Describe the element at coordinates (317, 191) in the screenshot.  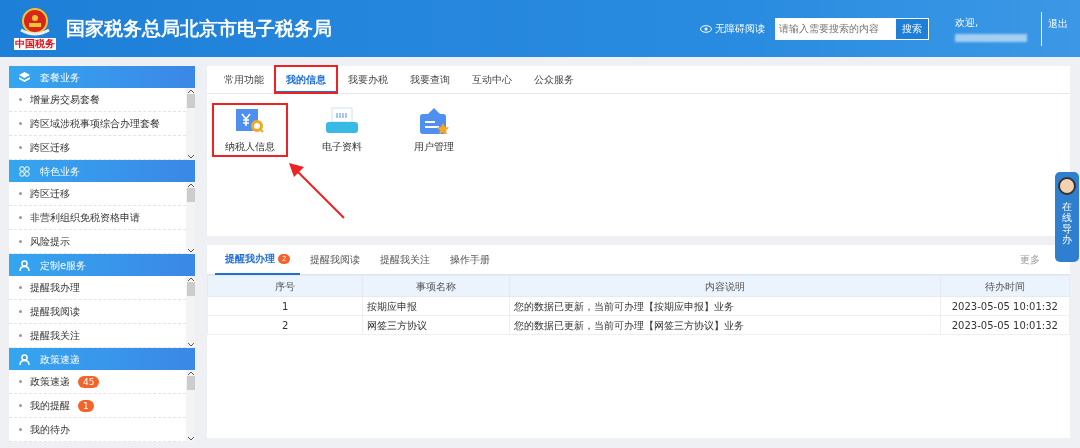
I see `arrow` at that location.